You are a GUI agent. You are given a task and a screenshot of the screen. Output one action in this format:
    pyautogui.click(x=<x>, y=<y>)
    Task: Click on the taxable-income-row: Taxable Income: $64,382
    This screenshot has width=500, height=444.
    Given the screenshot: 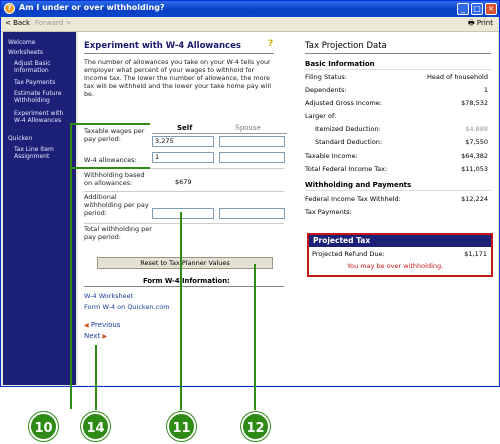 What is the action you would take?
    pyautogui.click(x=396, y=156)
    